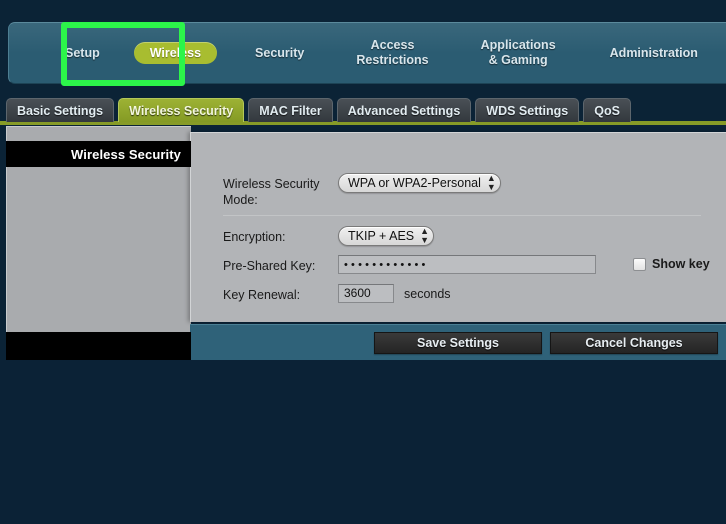 This screenshot has width=726, height=524. I want to click on tab-wds-settings: WDS Settings, so click(527, 110).